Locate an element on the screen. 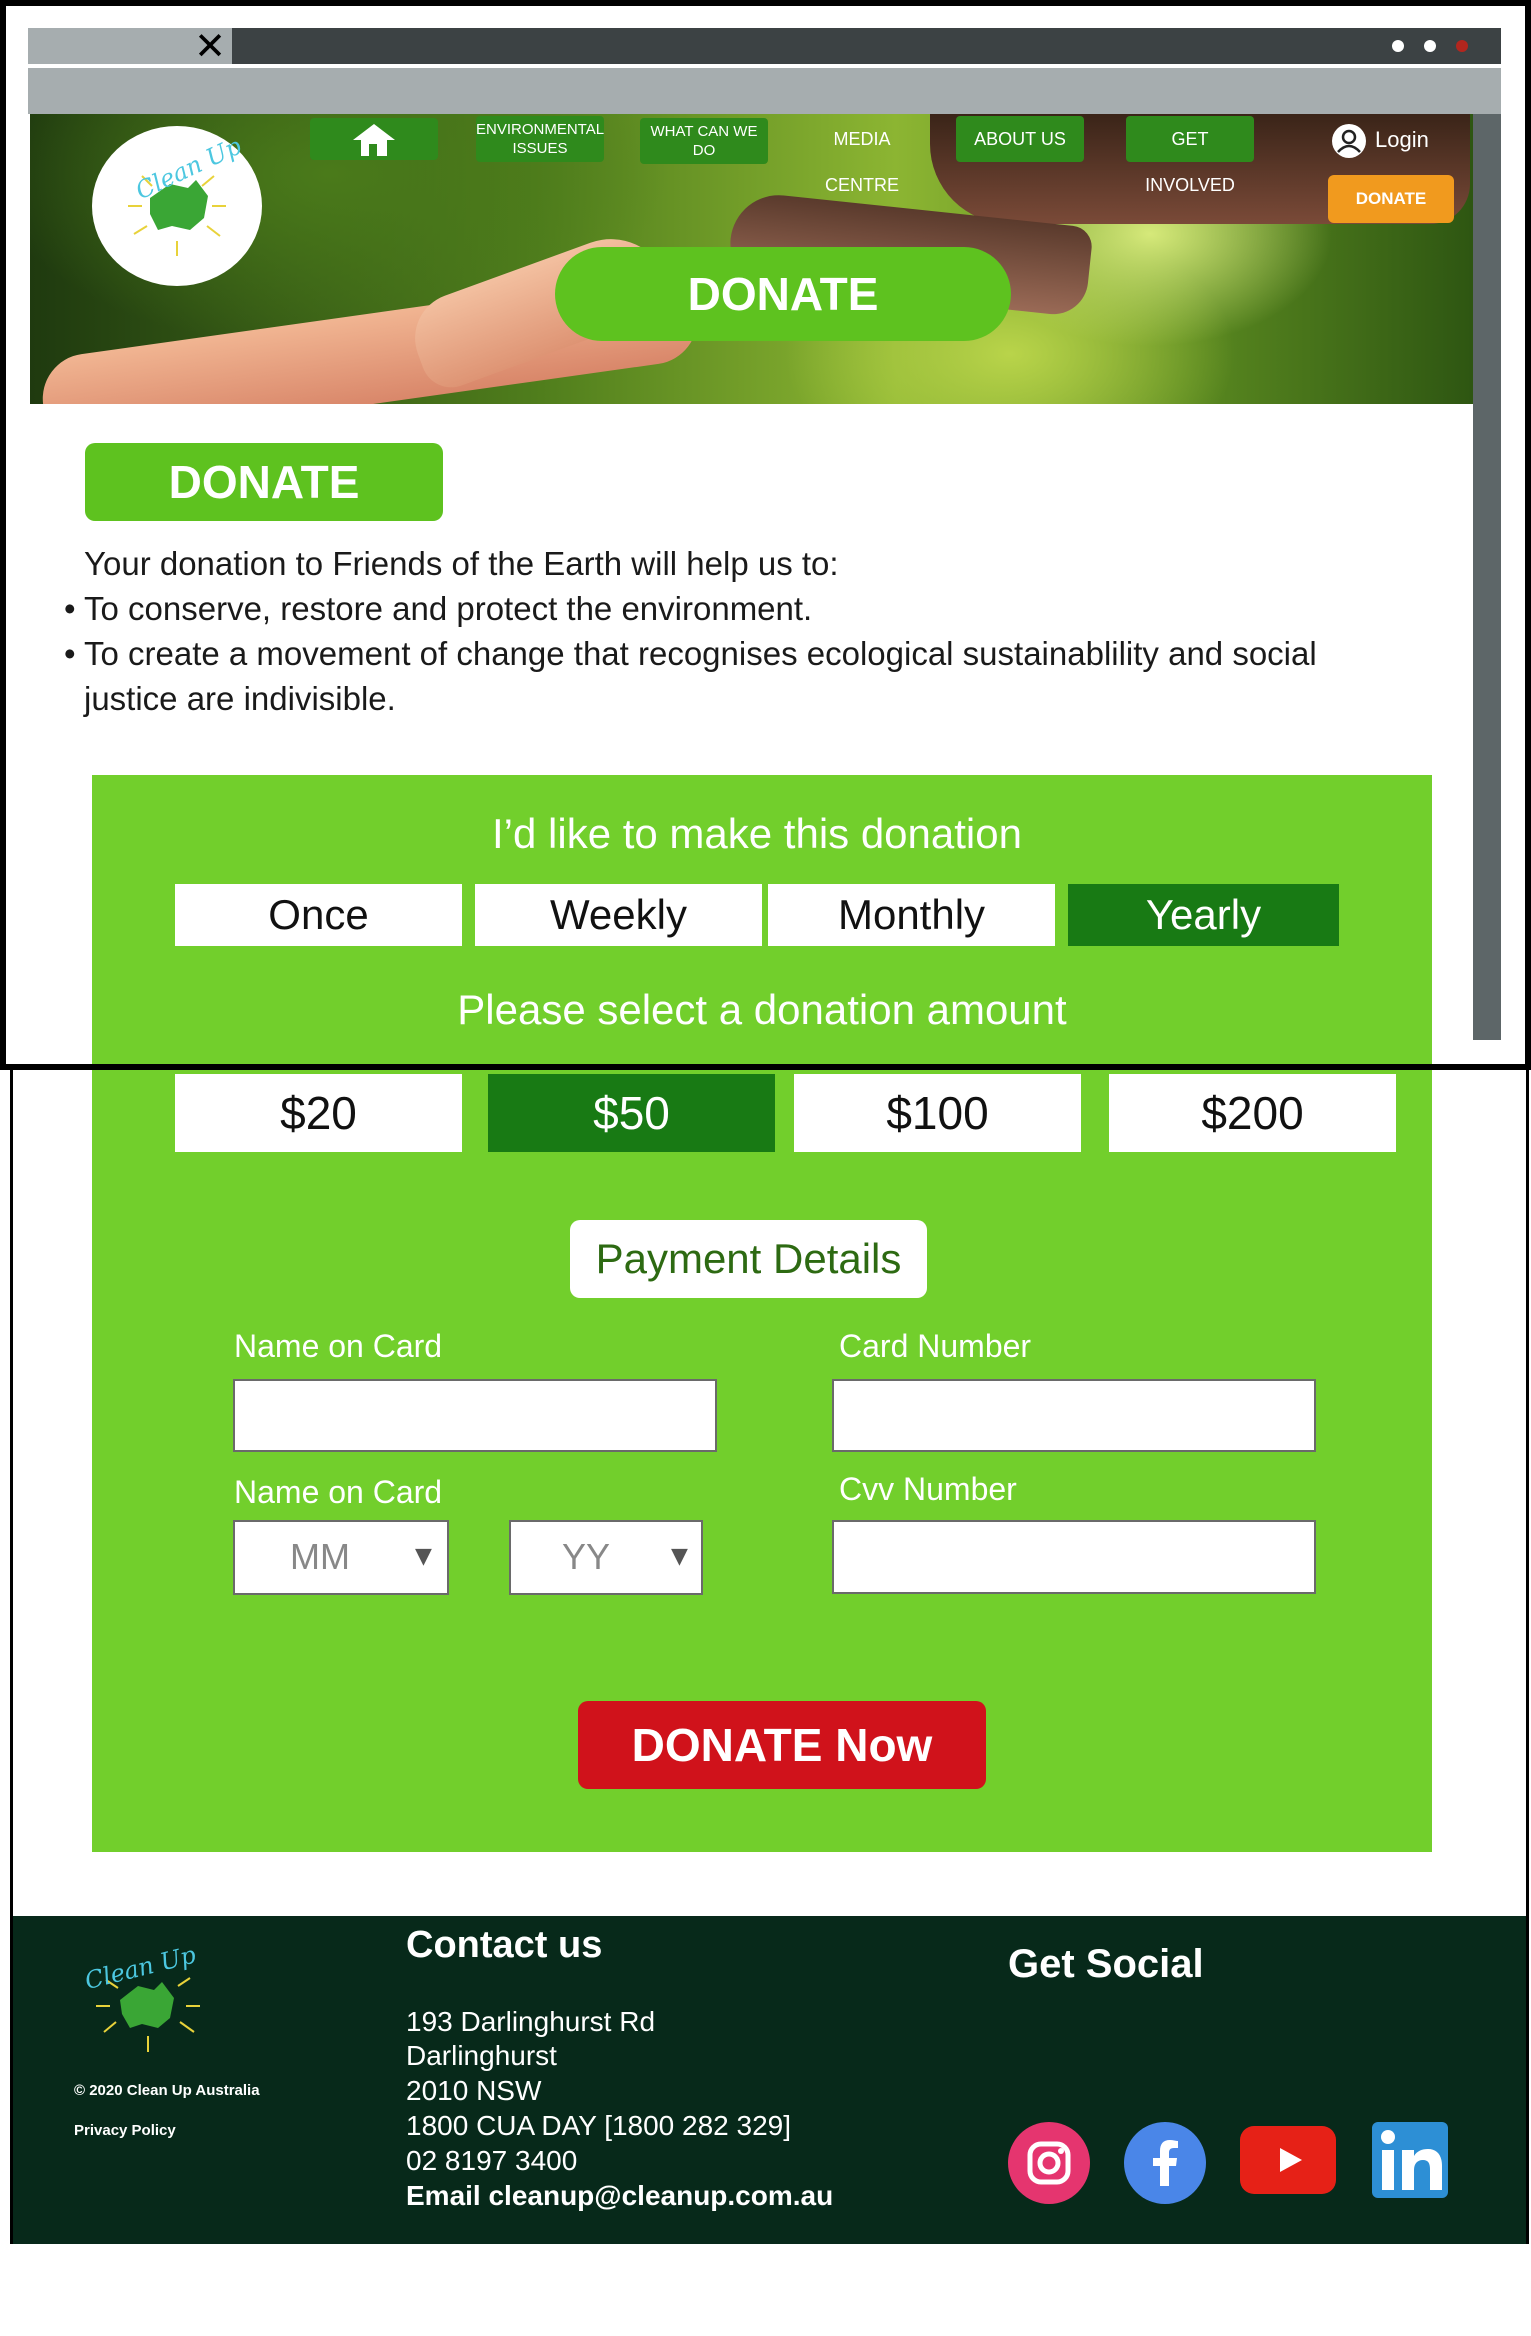  amount-20: $20 is located at coordinates (318, 1113).